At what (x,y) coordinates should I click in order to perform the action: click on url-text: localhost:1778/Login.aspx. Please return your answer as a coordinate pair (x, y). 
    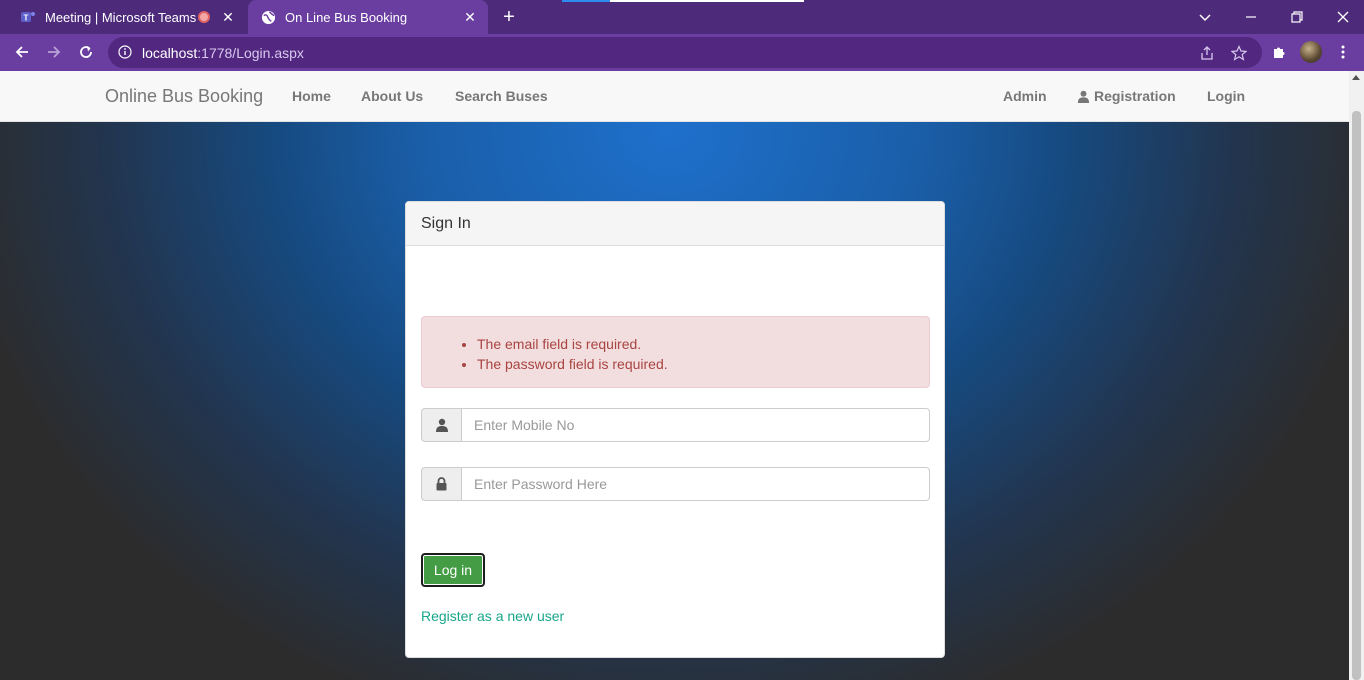
    Looking at the image, I should click on (223, 53).